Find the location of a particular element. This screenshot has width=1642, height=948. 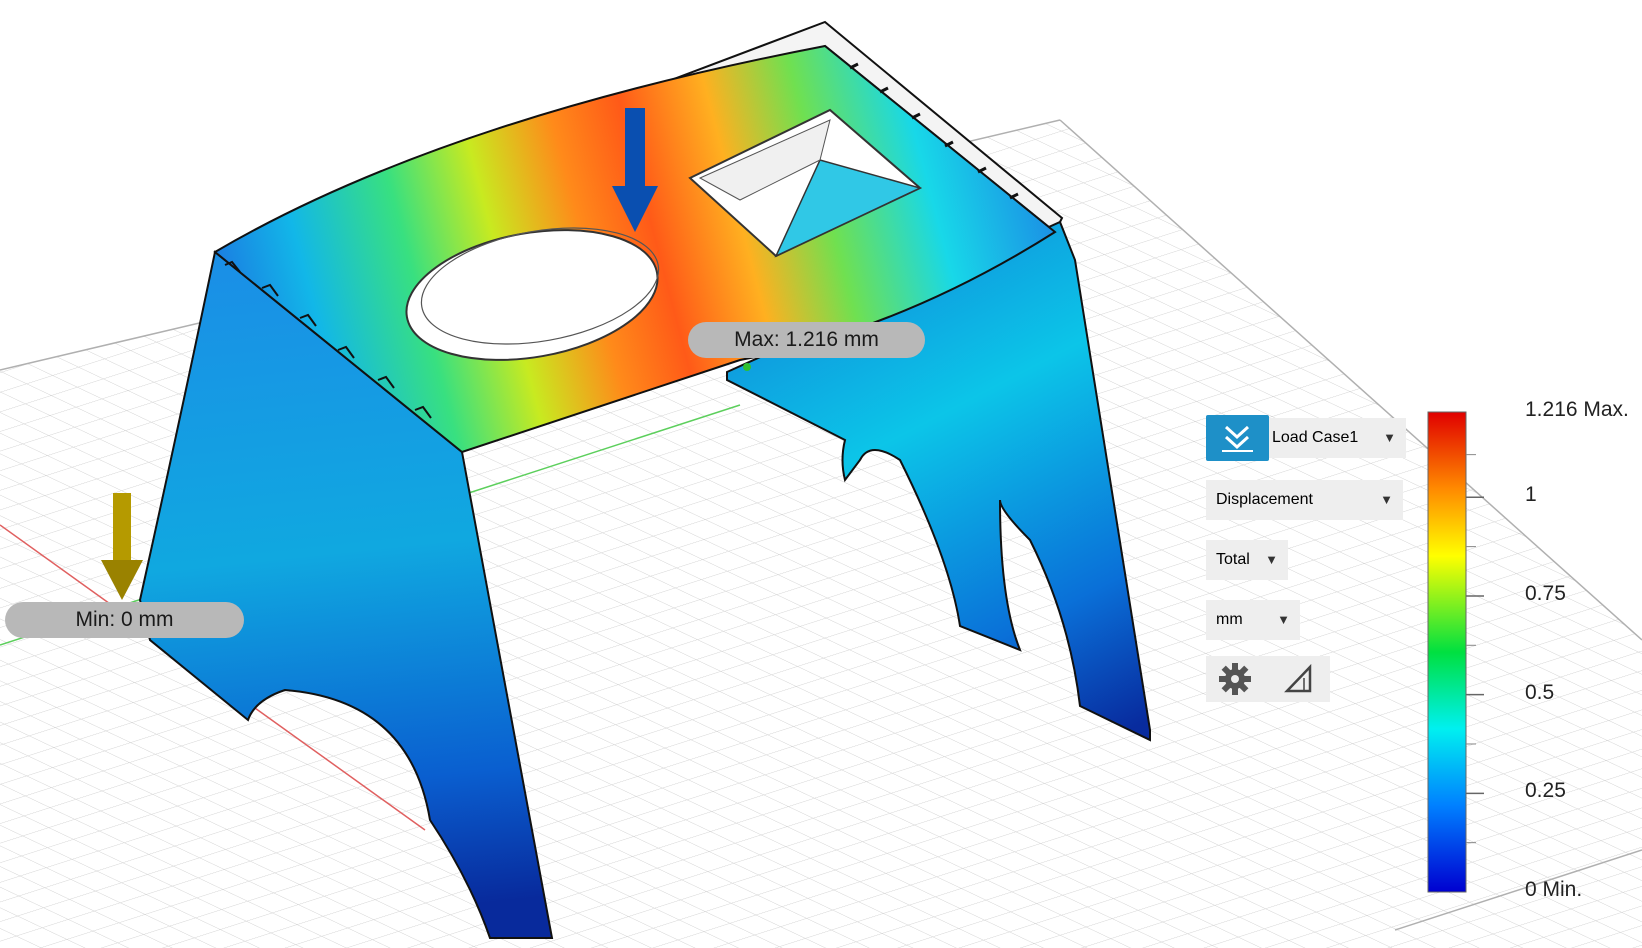

legend-tools-row is located at coordinates (1268, 679).